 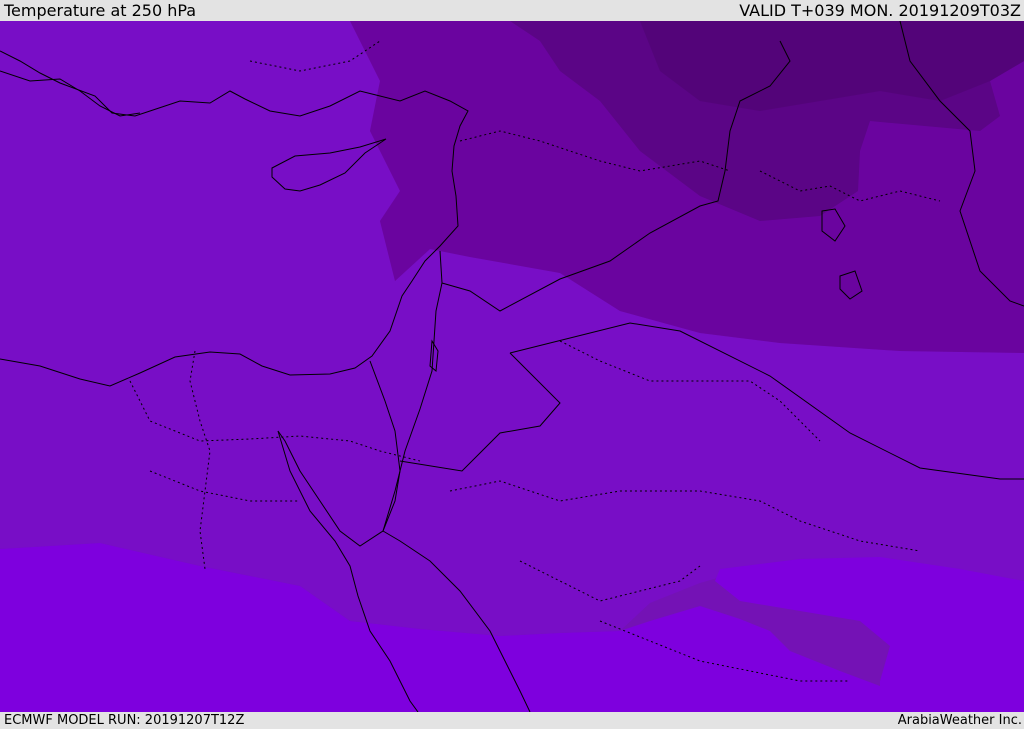 I want to click on map-title: Temperature at 250 hPa, so click(x=100, y=10).